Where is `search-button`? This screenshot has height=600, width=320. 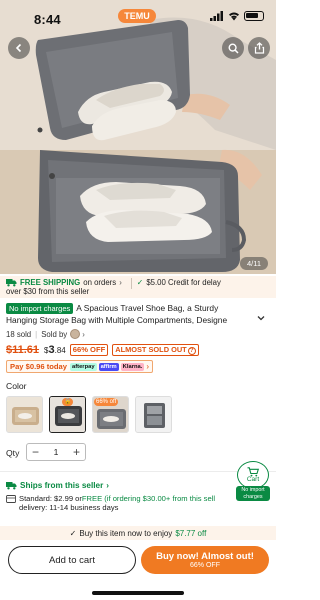
search-button is located at coordinates (233, 48).